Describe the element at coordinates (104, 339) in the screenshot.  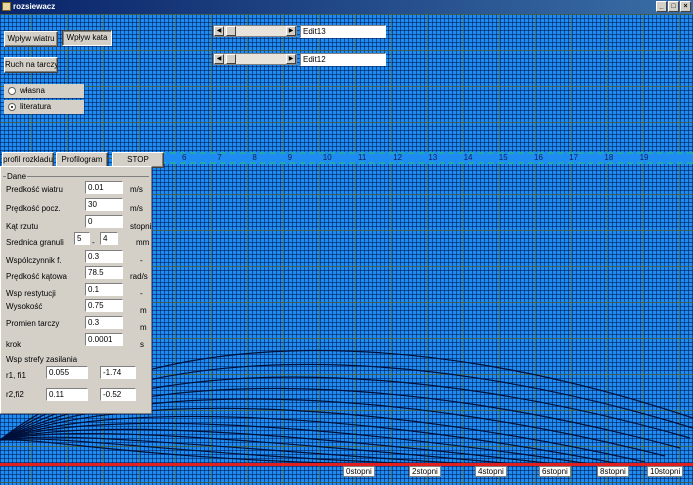
I see `step-field: 0.0001` at that location.